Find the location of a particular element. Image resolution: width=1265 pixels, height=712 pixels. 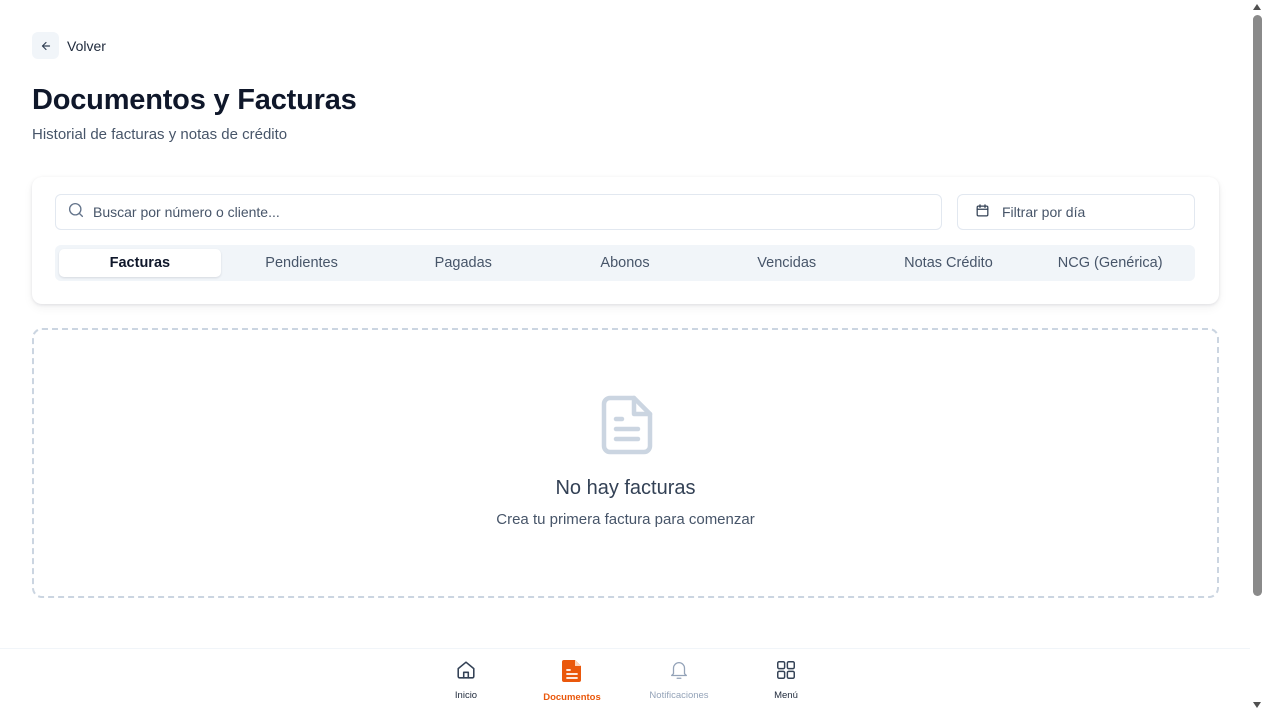

scroll-thumb is located at coordinates (1257, 305).